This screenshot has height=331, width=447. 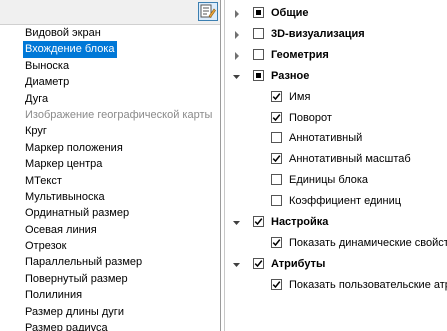 I want to click on list-item: Полилиния, so click(x=118, y=295).